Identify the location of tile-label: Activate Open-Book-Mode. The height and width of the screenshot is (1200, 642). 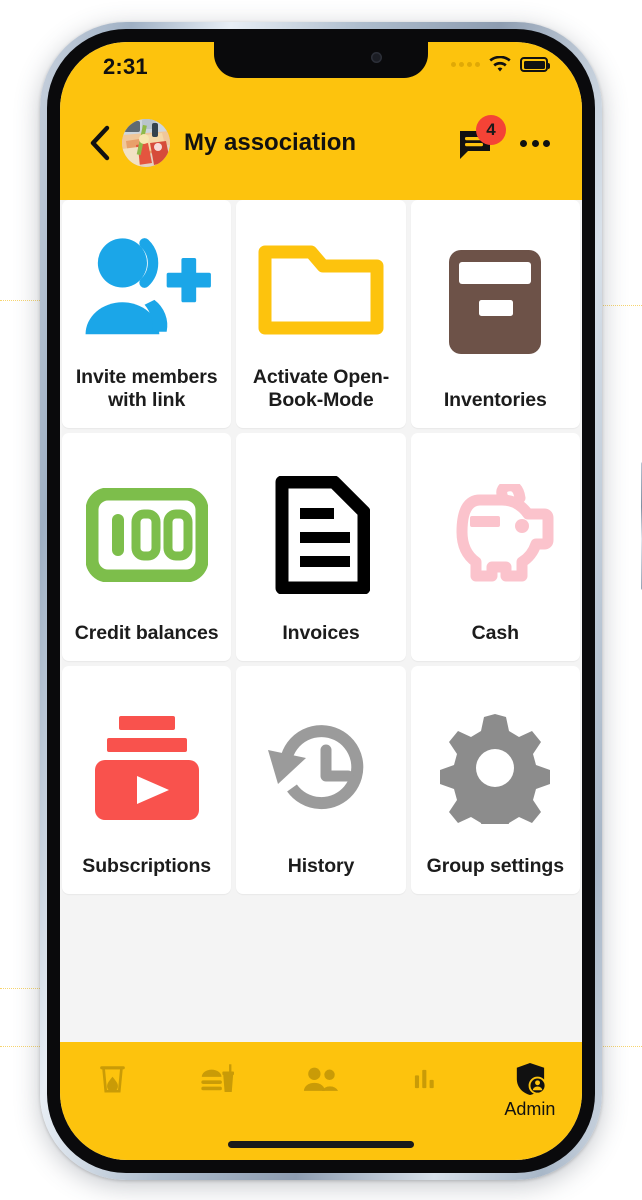
(321, 388).